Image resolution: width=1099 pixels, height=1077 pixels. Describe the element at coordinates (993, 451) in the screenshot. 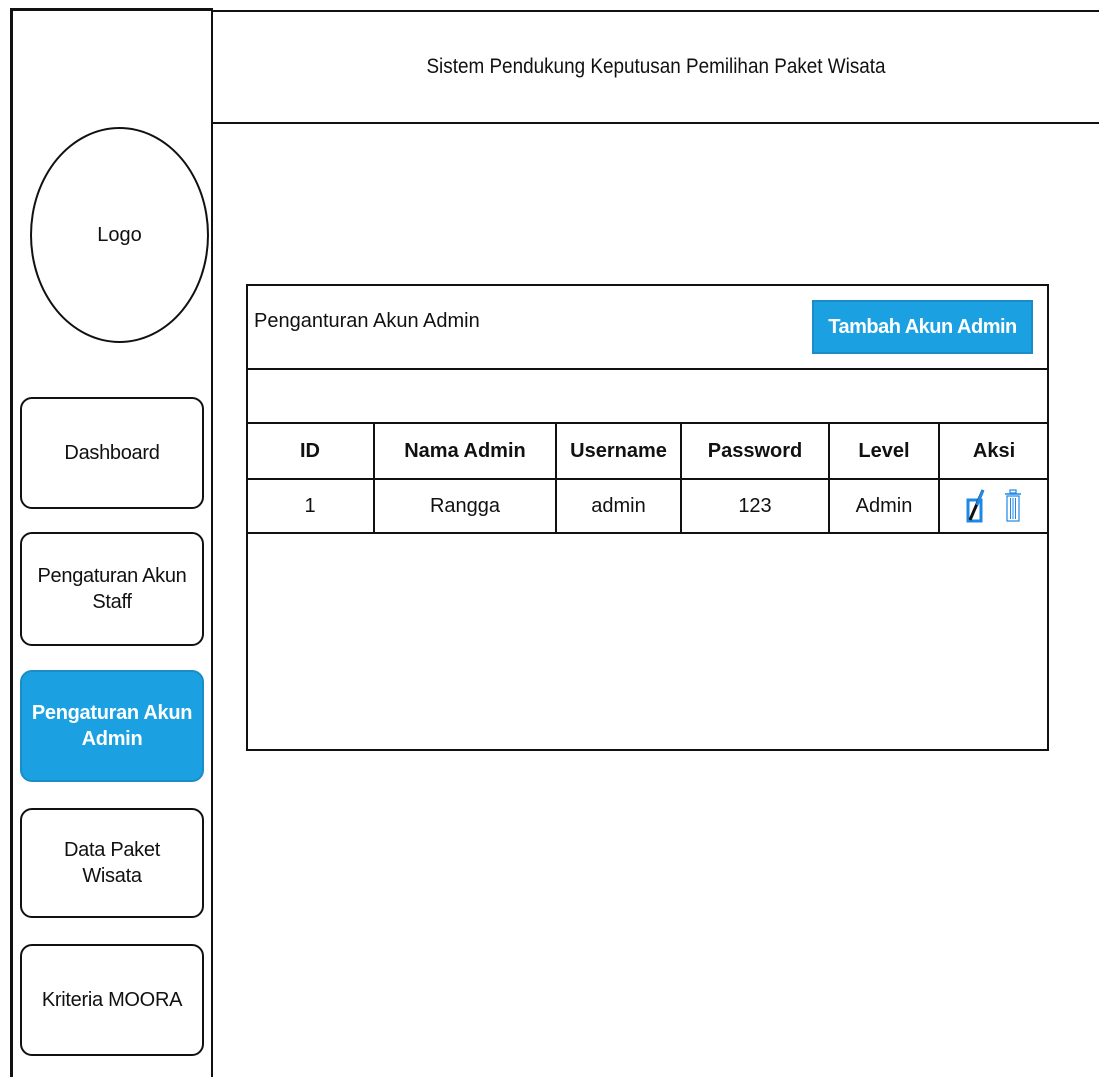

I see `column-header-aksi: Aksi` at that location.